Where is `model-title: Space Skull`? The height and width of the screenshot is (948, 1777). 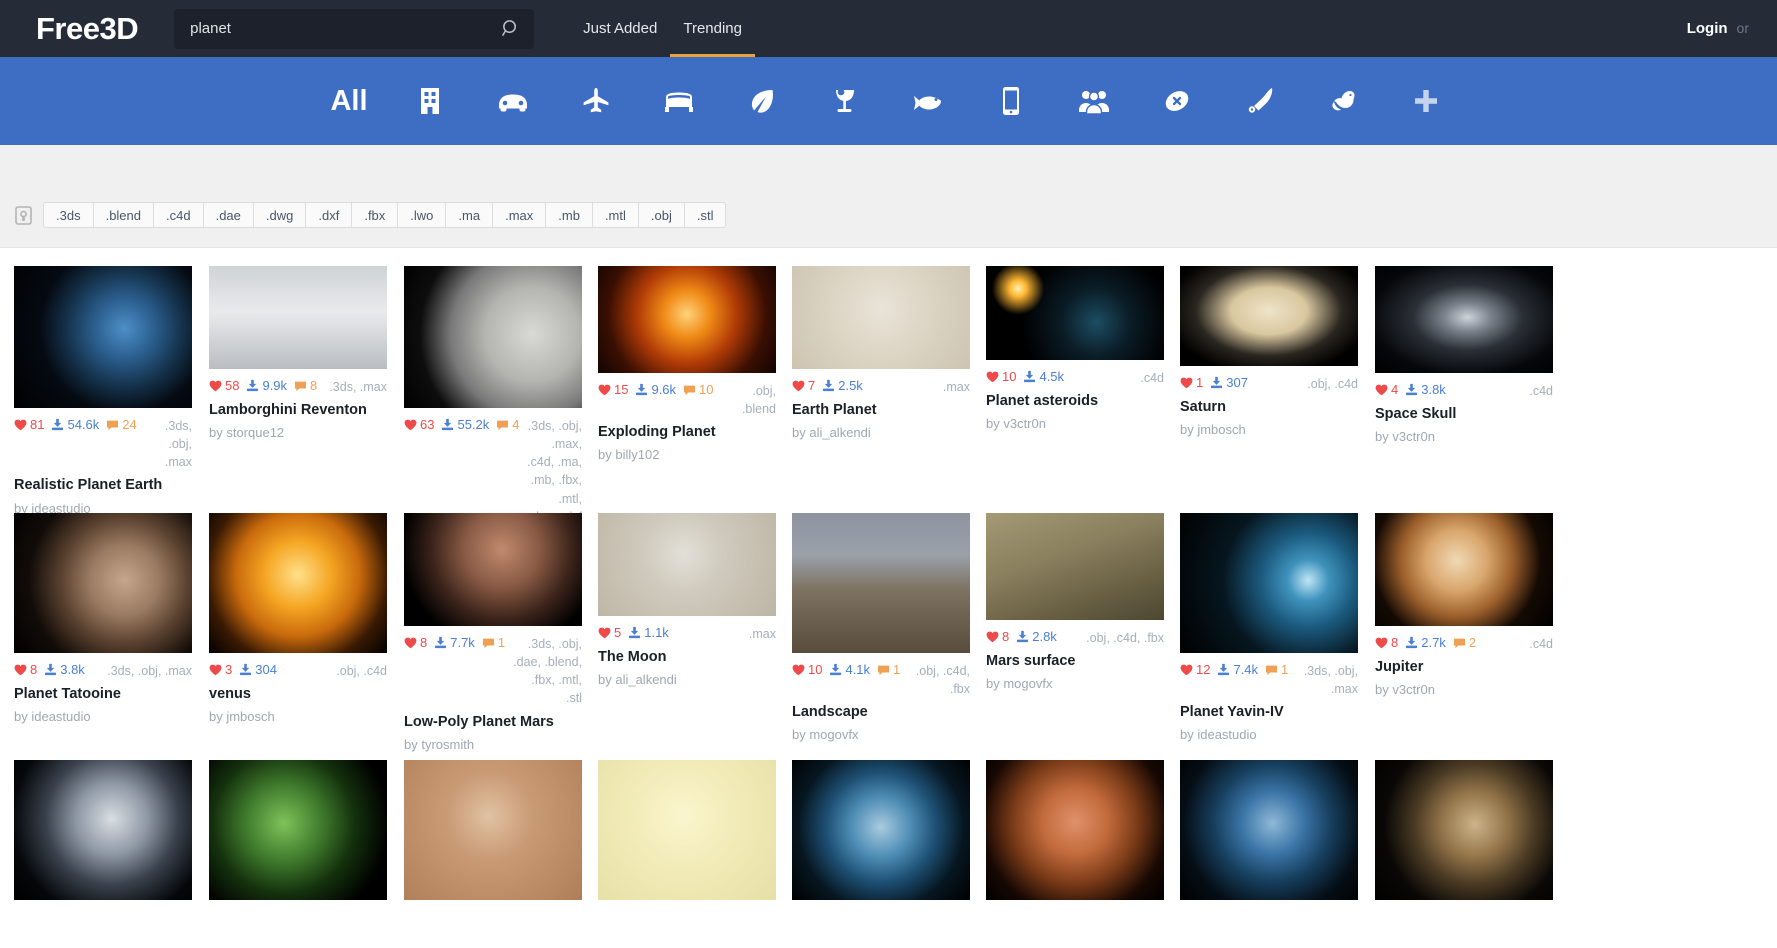
model-title: Space Skull is located at coordinates (1464, 414).